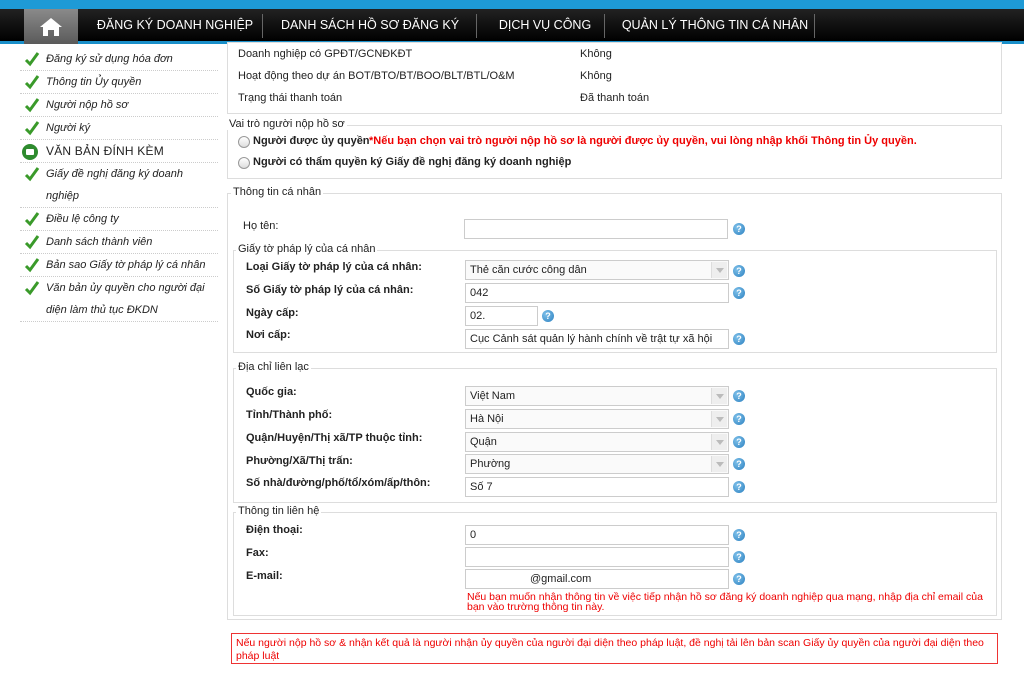 This screenshot has height=675, width=1024. What do you see at coordinates (597, 487) in the screenshot?
I see `street-input: Số 7` at bounding box center [597, 487].